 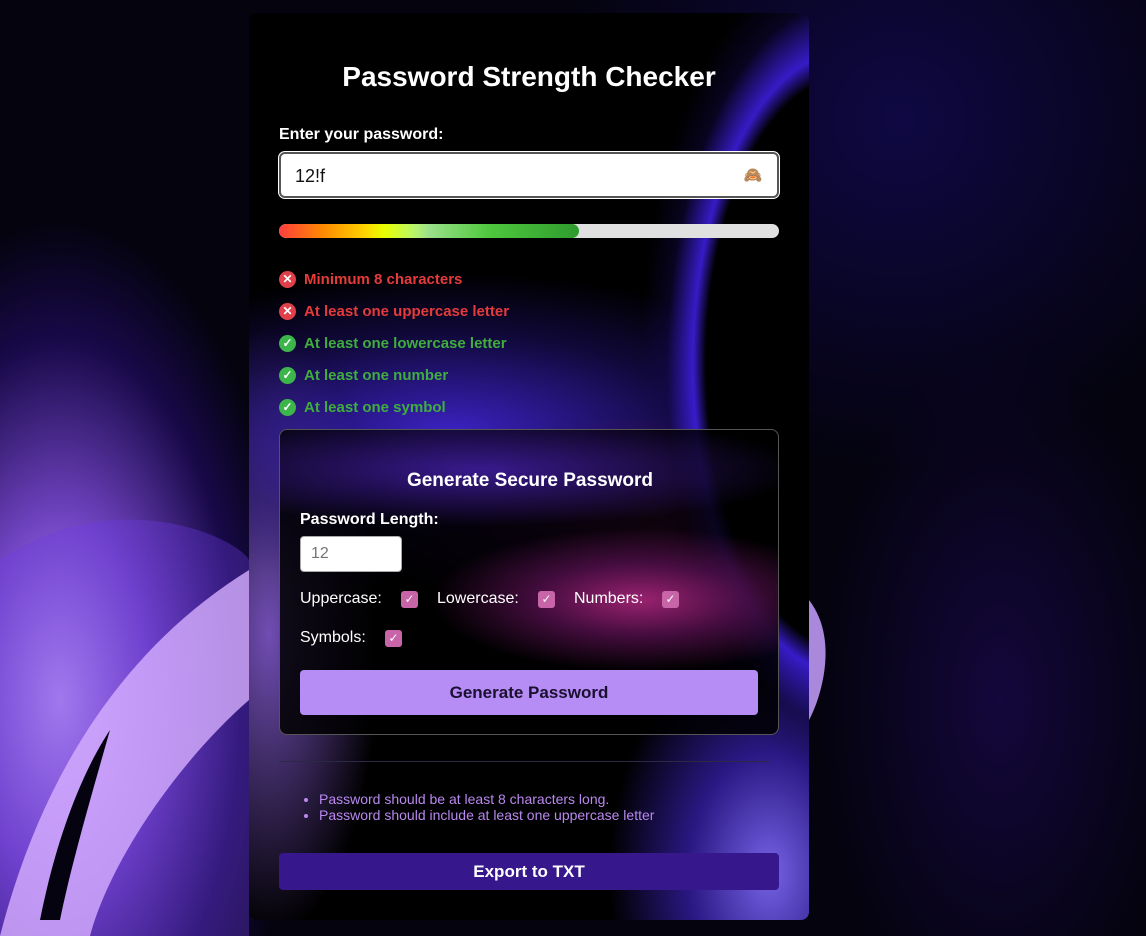 I want to click on uppercase-option-label: Uppercase:, so click(x=341, y=598).